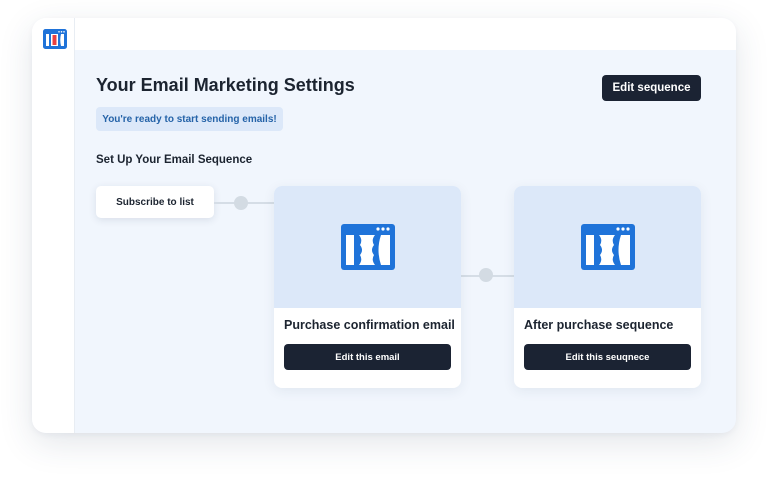  What do you see at coordinates (599, 325) in the screenshot?
I see `step-title: After purchase sequence` at bounding box center [599, 325].